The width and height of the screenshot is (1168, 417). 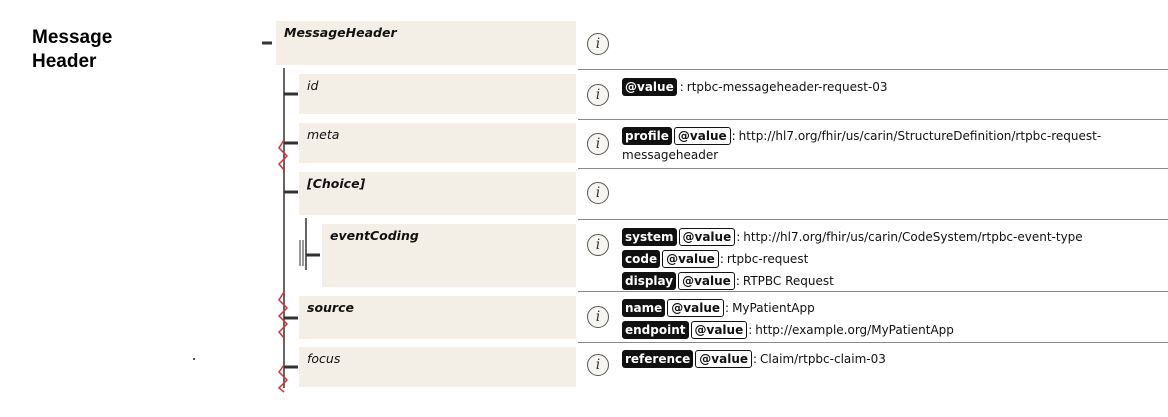 I want to click on box-focus: focus, so click(x=437, y=367).